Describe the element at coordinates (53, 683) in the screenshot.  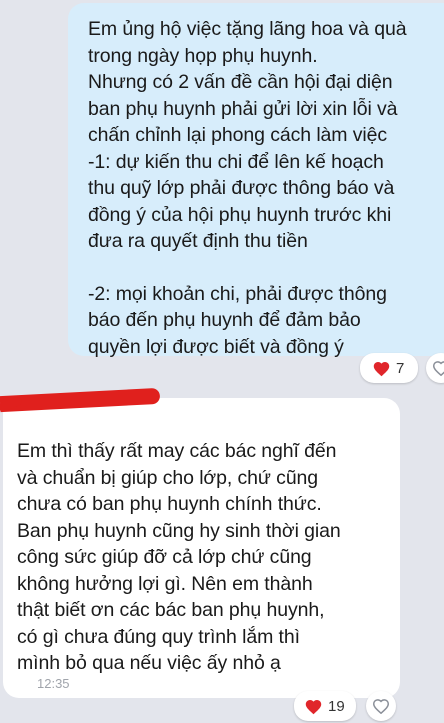
I see `message-timestamp: 12:35` at that location.